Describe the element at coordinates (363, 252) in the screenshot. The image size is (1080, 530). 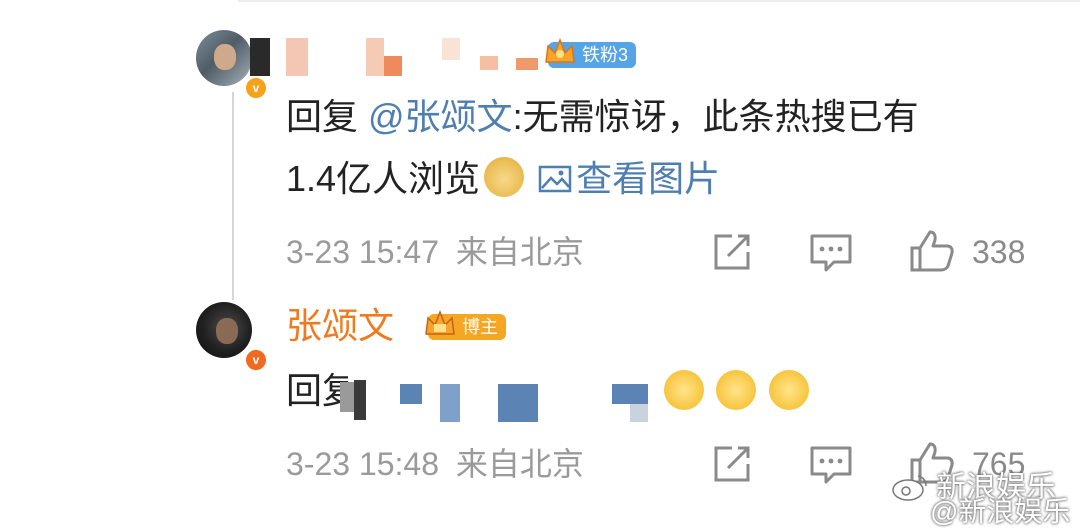
I see `timestamp: 3-23 15:47` at that location.